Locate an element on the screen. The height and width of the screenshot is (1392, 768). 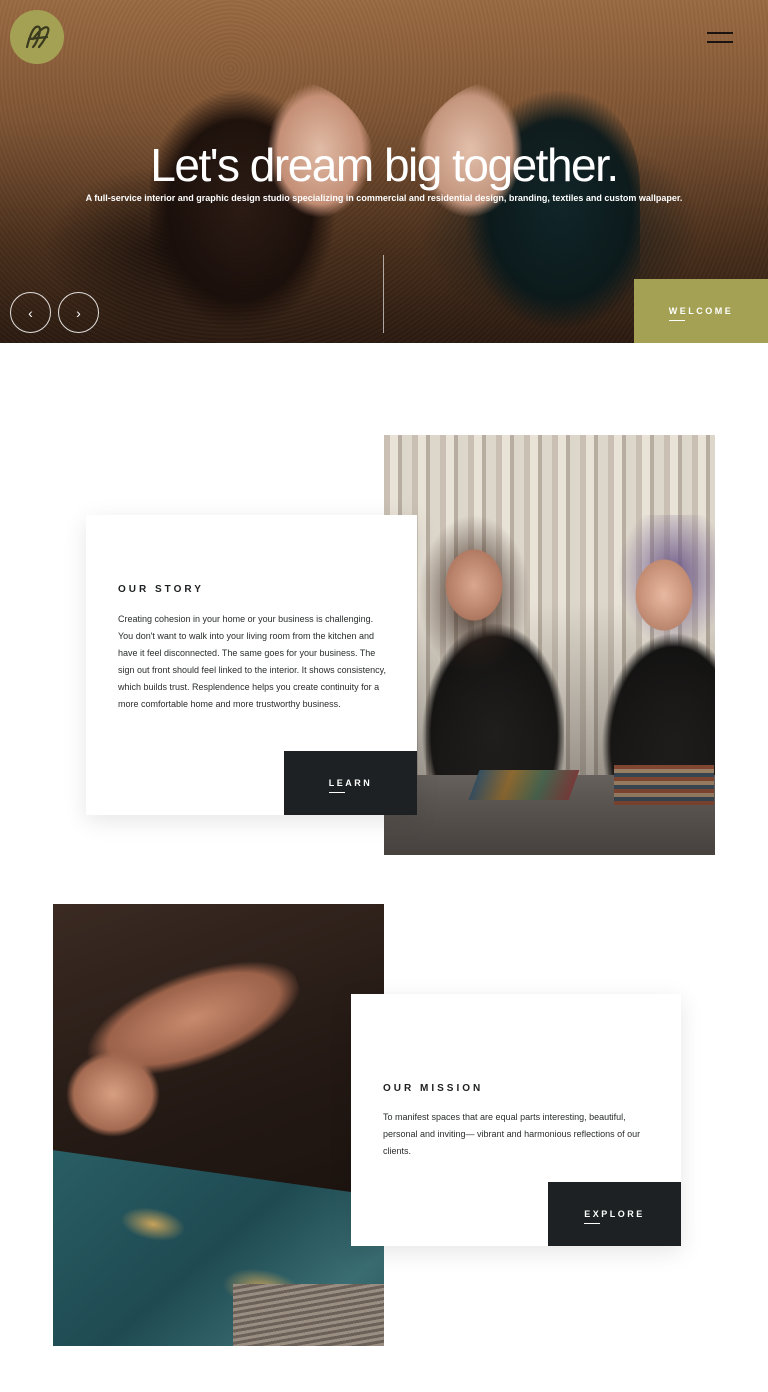
mission-heading: OUR MISSION is located at coordinates (433, 1088).